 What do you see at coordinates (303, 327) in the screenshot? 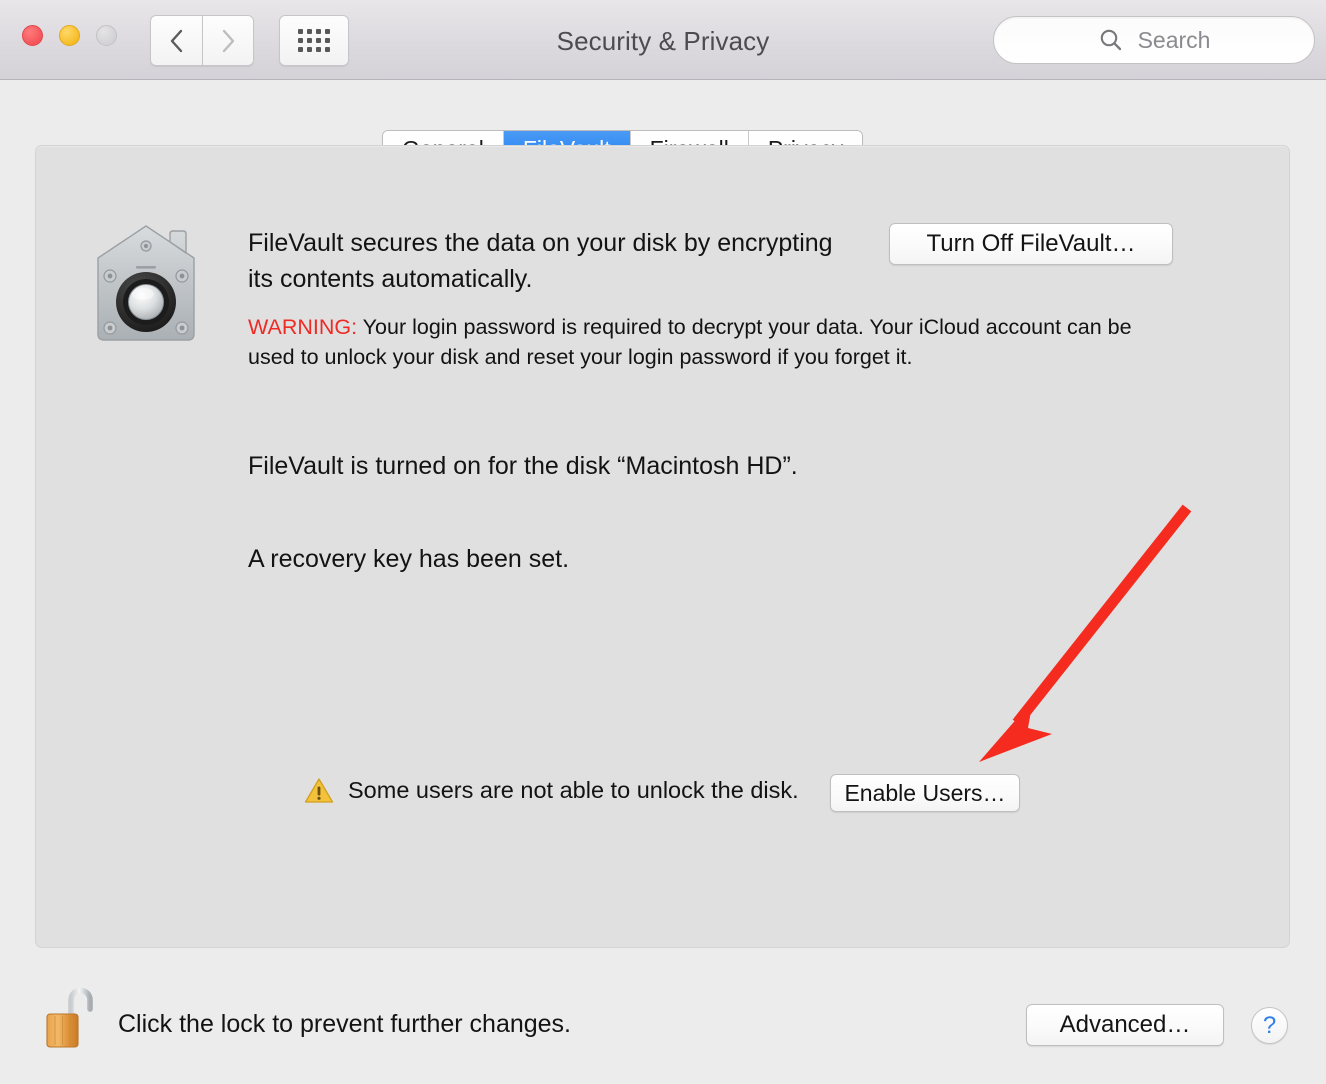
I see `warning-label: WARNING:` at bounding box center [303, 327].